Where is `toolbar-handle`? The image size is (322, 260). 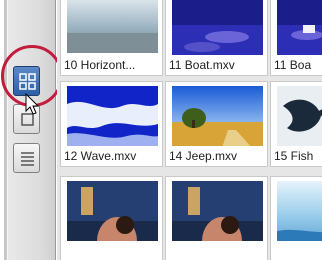
toolbar-handle is located at coordinates (6, 130).